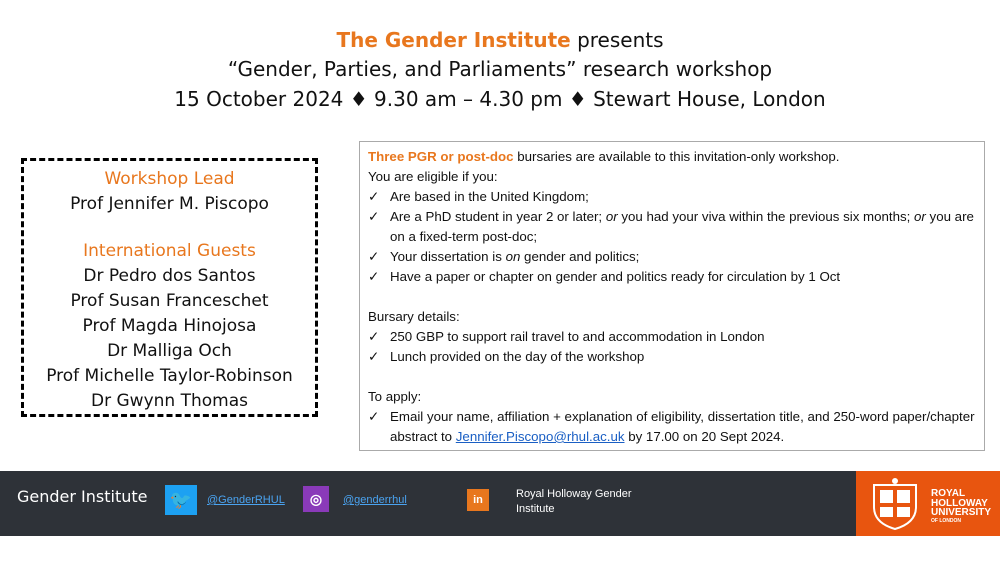 This screenshot has height=563, width=1000. What do you see at coordinates (169, 179) in the screenshot?
I see `lead-heading: Workshop Lead` at bounding box center [169, 179].